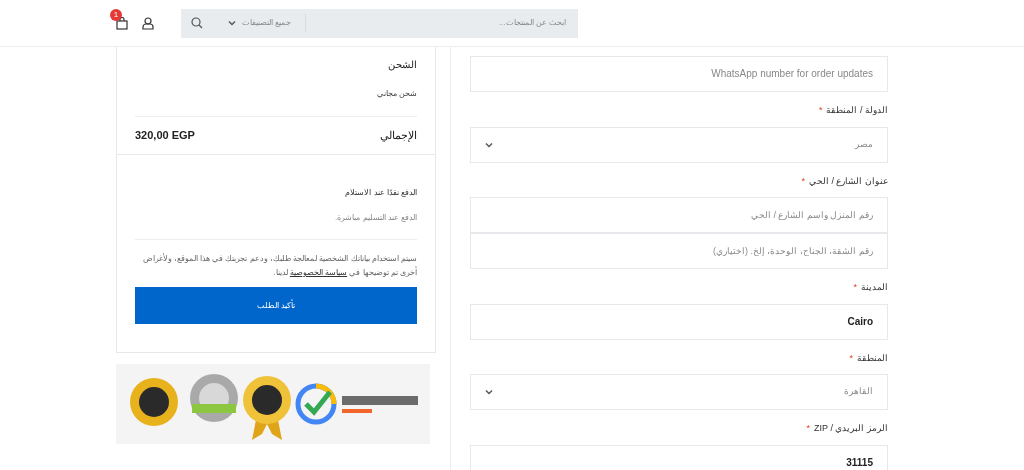 The height and width of the screenshot is (470, 1024). What do you see at coordinates (276, 226) in the screenshot?
I see `payment-description: الدفع عند التسليم مباشرة.` at bounding box center [276, 226].